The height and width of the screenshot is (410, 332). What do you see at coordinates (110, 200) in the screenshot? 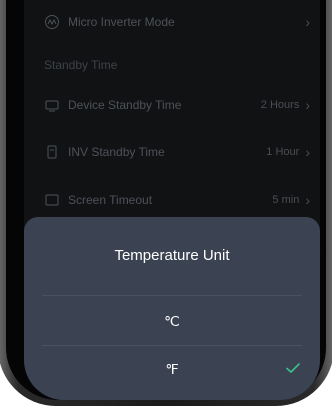
I see `screen-timeout-label: Screen Timeout` at bounding box center [110, 200].